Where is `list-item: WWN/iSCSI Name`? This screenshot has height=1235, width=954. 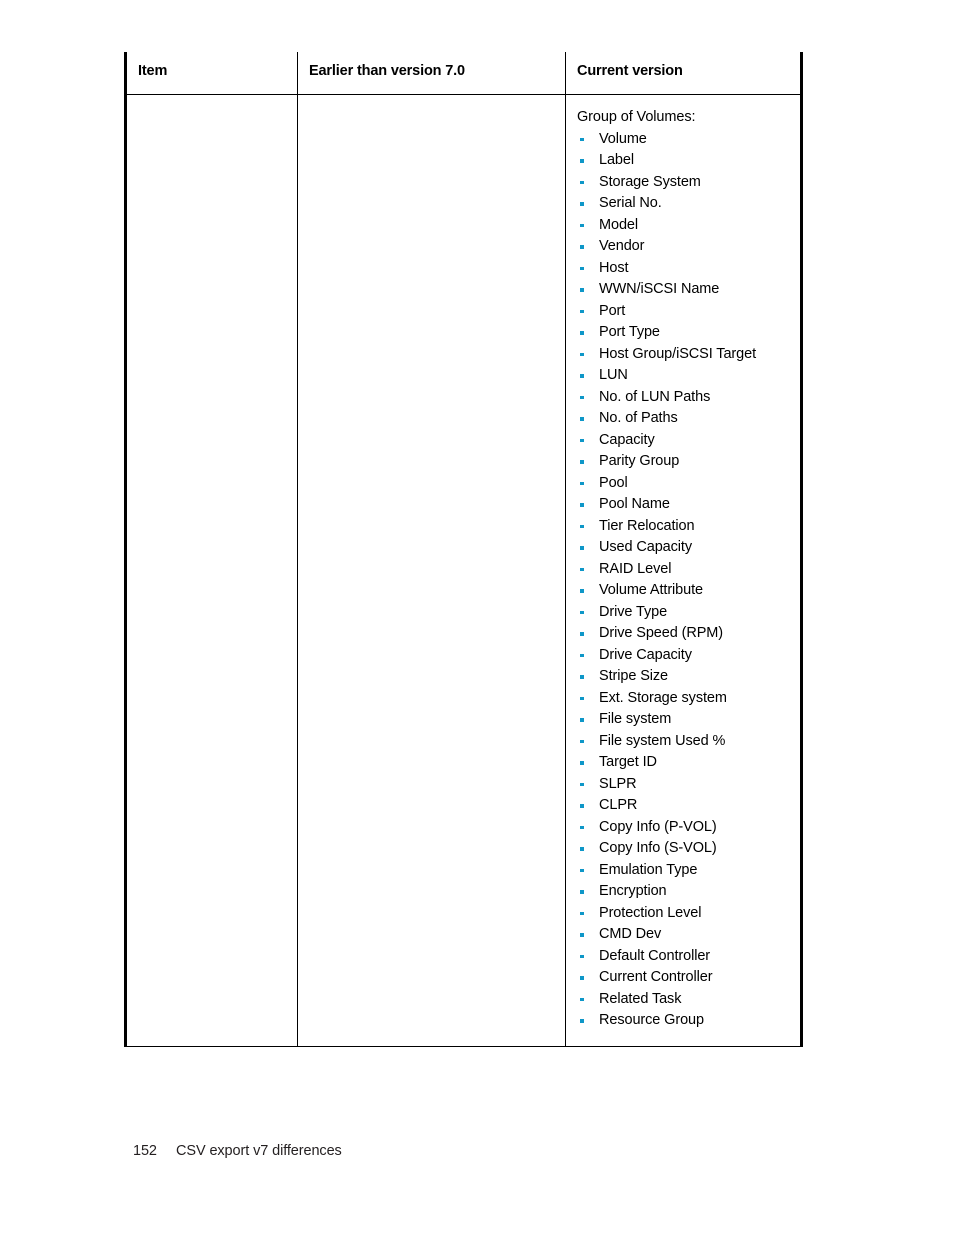 list-item: WWN/iSCSI Name is located at coordinates (683, 290).